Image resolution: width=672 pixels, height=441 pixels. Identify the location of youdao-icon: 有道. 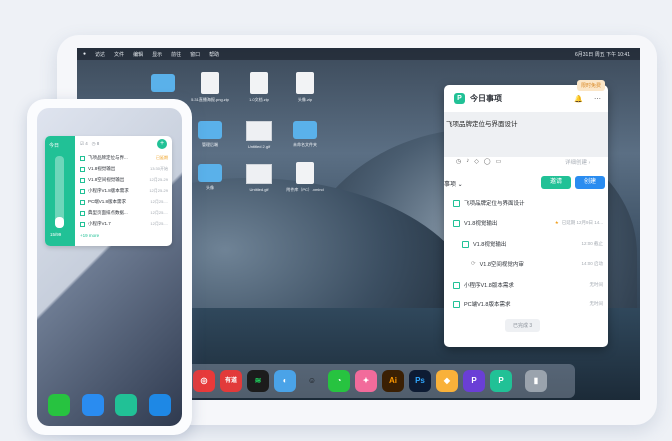
(231, 381).